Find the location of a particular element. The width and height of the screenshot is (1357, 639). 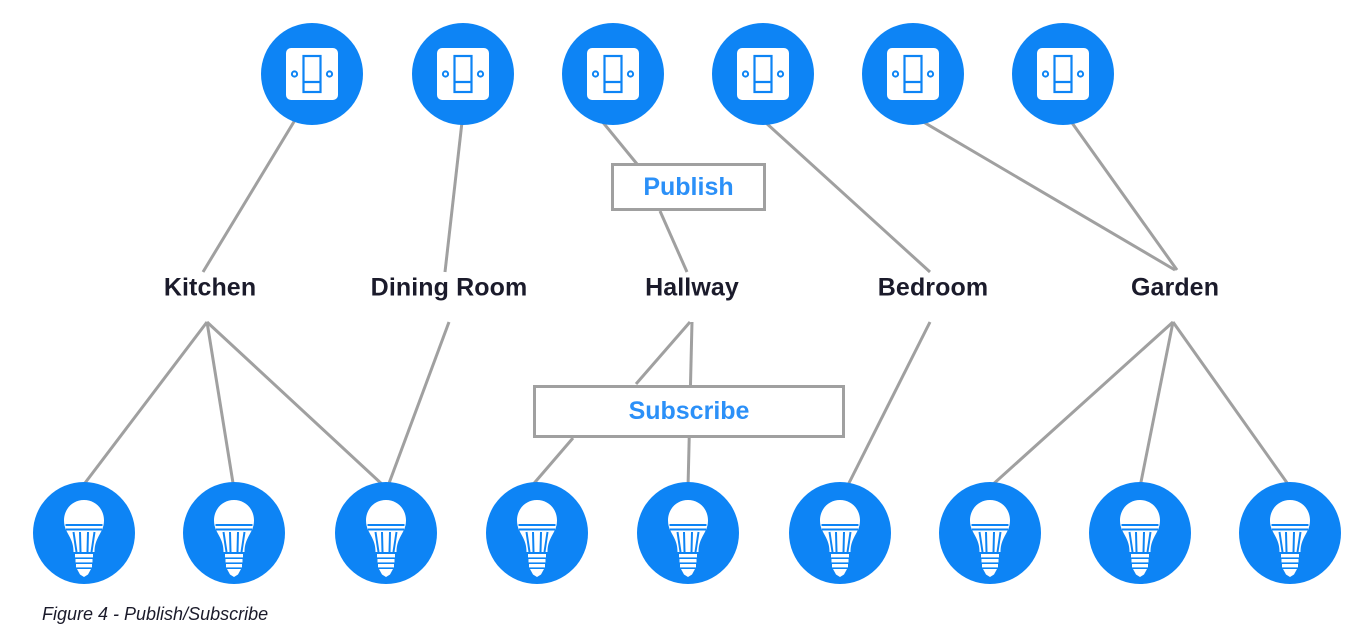

subscribe-tag-box: Subscribe is located at coordinates (689, 411).